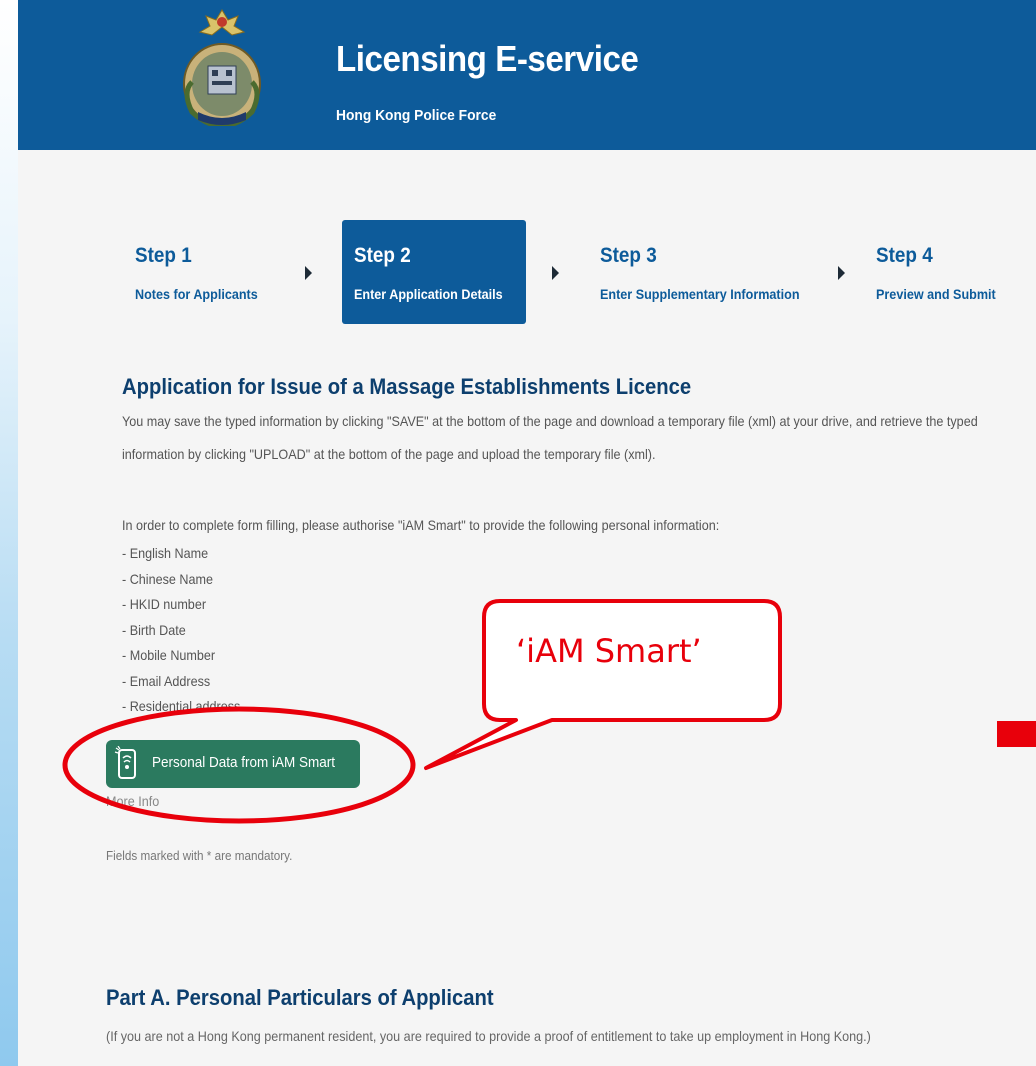 The height and width of the screenshot is (1066, 1036). I want to click on step-4: Step 4 Preview and Submit, so click(951, 272).